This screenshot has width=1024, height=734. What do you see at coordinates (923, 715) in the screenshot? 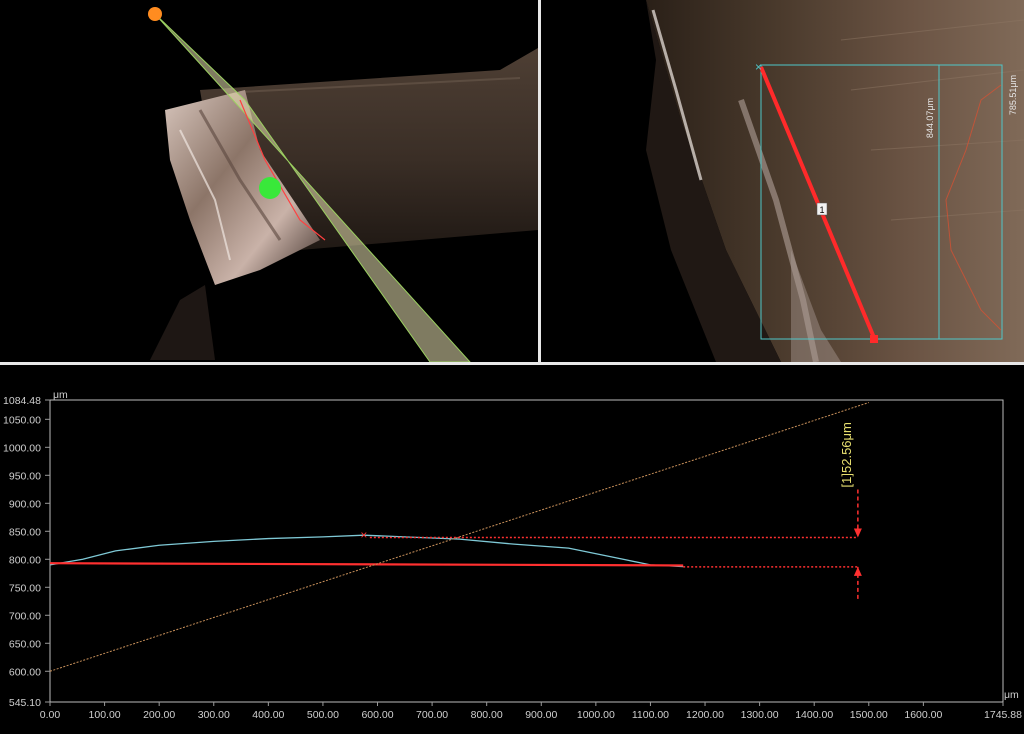
I see `x-tick-label: 1600.00` at bounding box center [923, 715].